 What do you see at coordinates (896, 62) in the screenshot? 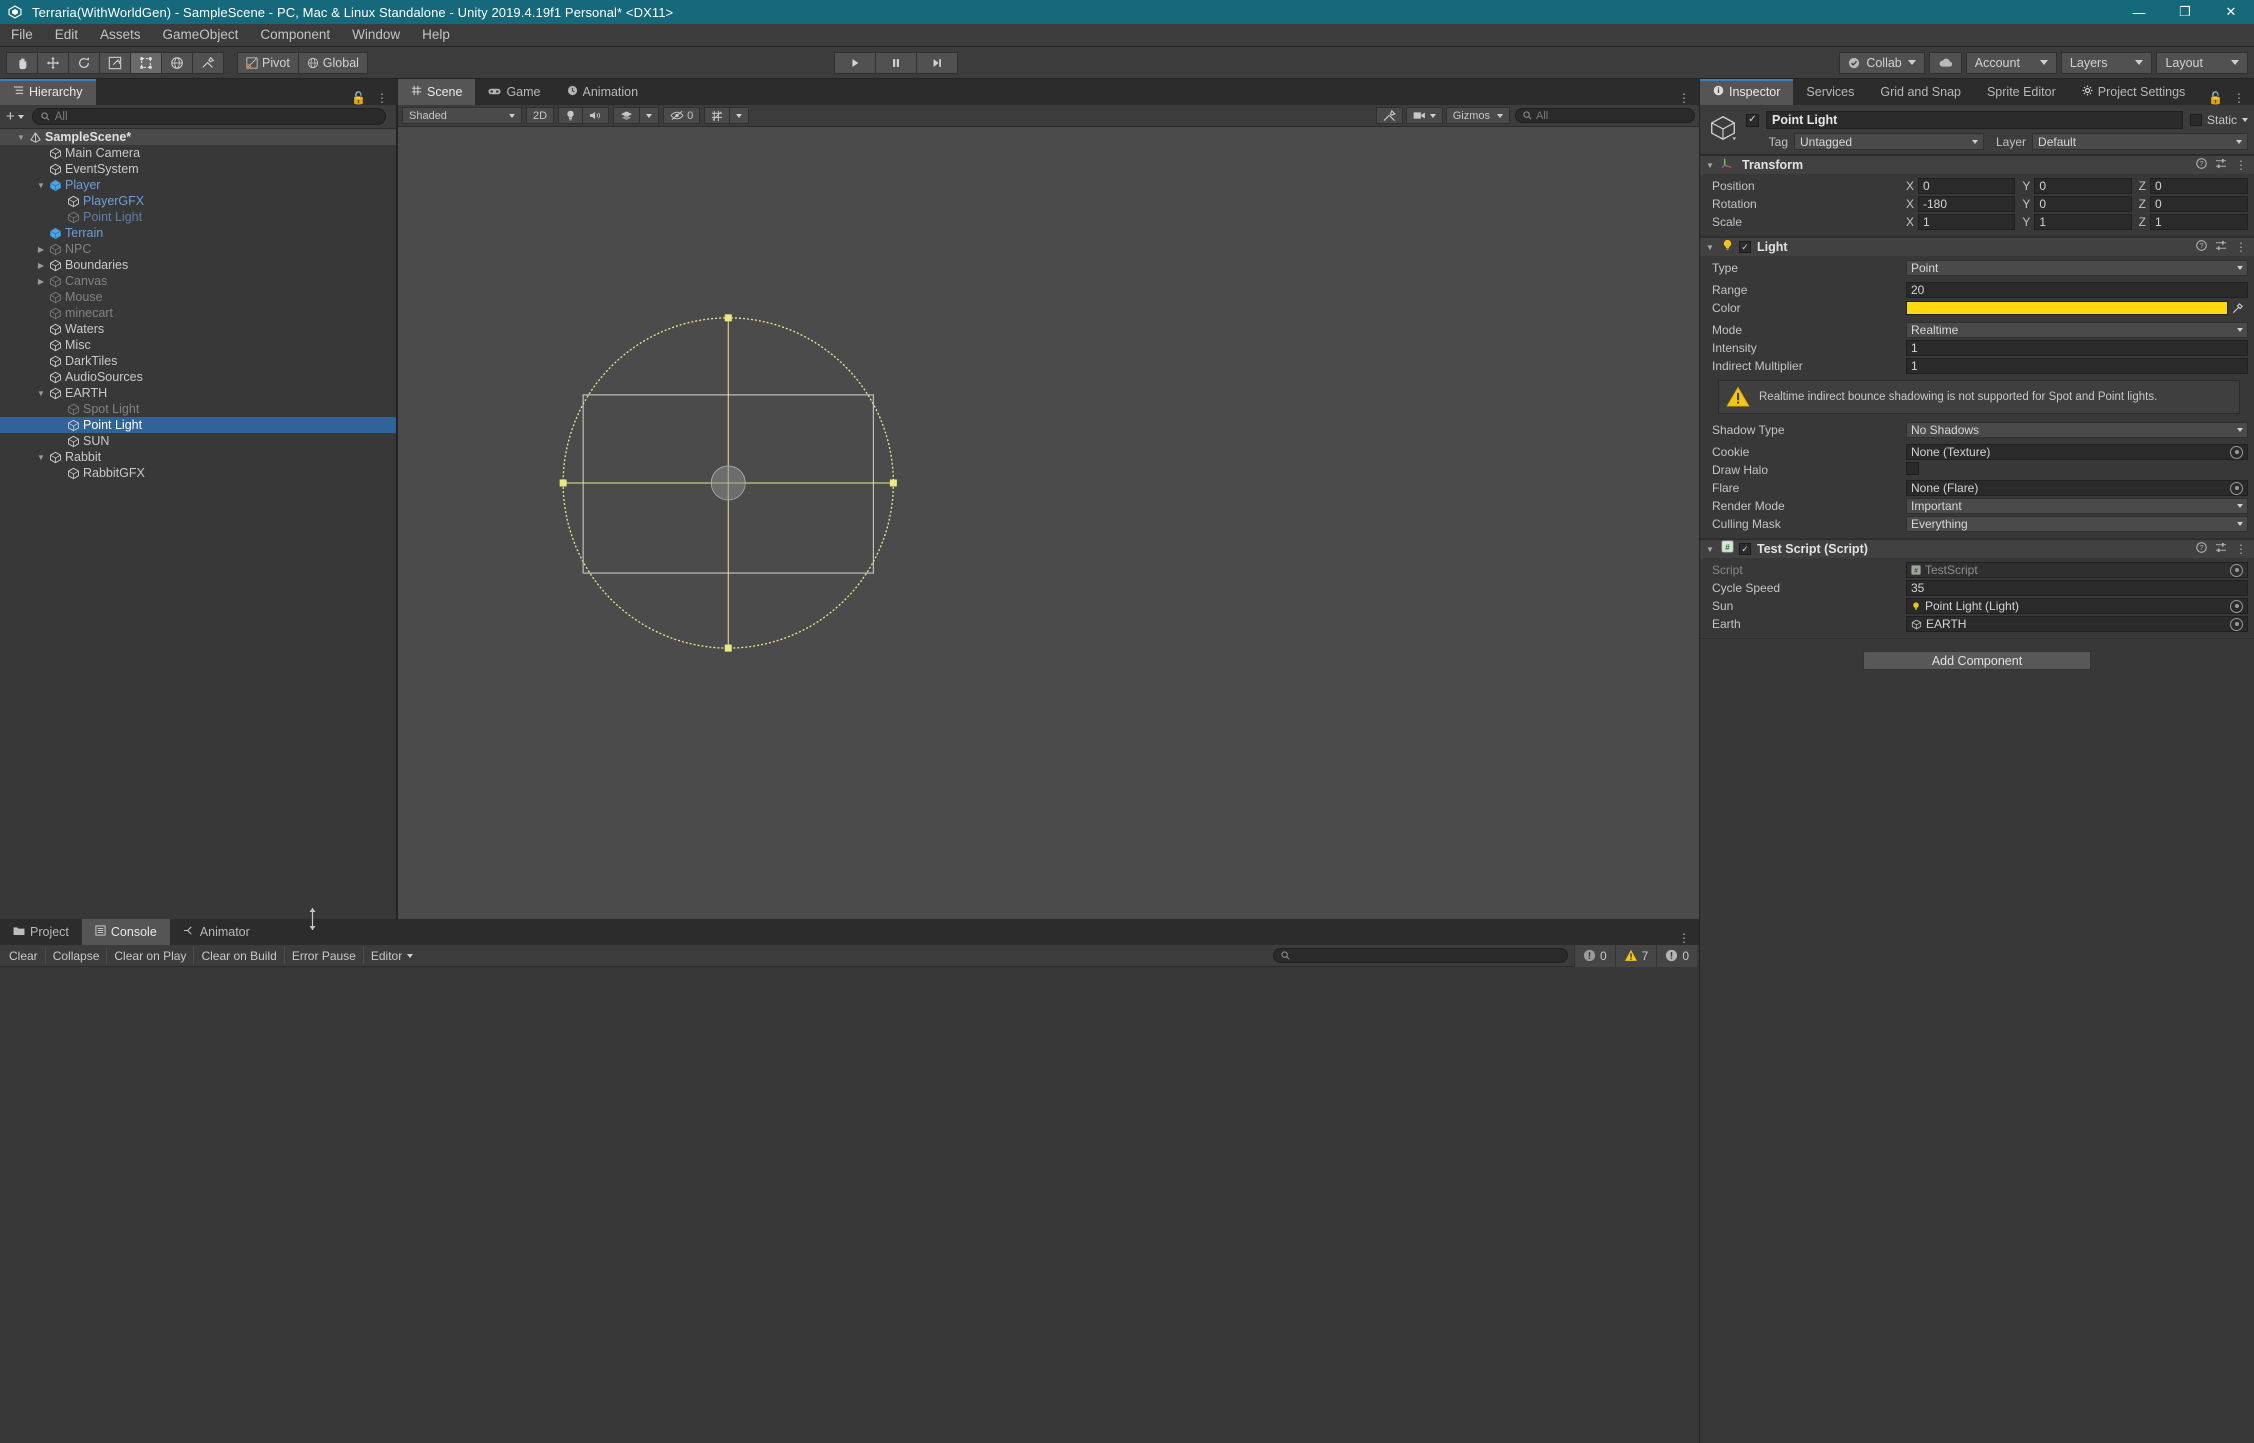
I see `pause-button` at bounding box center [896, 62].